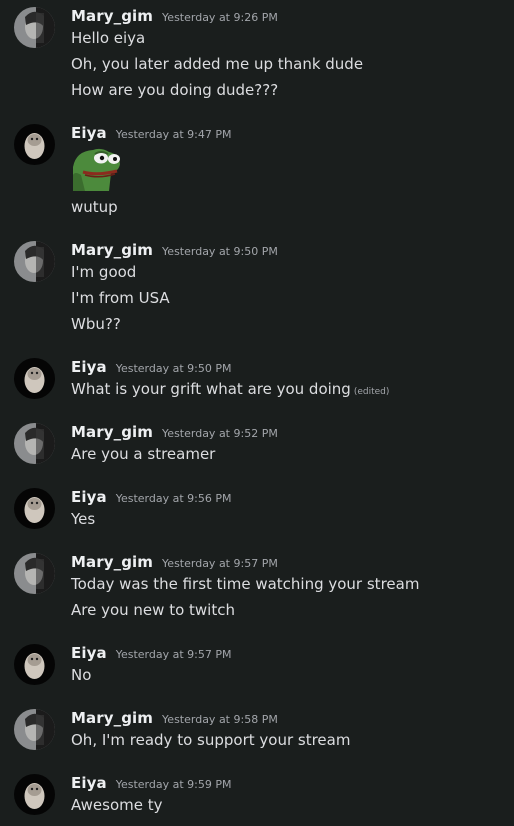 The width and height of the screenshot is (514, 826). Describe the element at coordinates (371, 392) in the screenshot. I see `edited-label: (edited)` at that location.